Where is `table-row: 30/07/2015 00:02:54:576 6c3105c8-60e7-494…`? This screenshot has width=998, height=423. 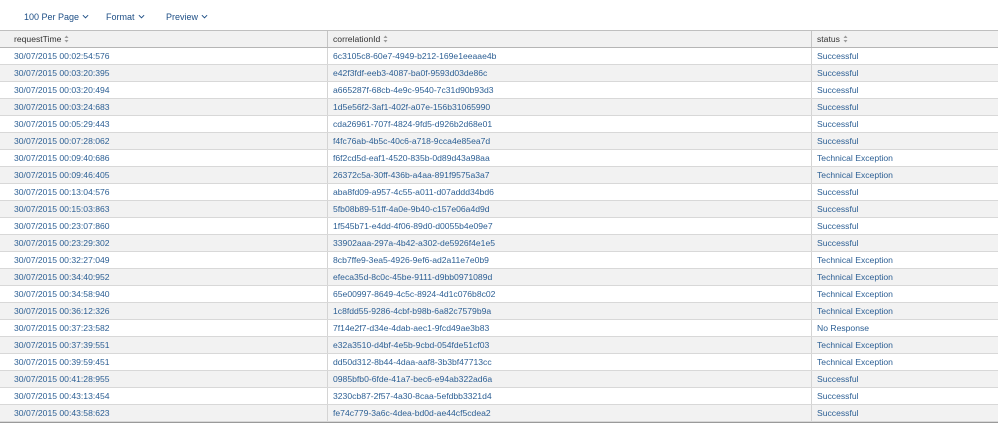 table-row: 30/07/2015 00:02:54:576 6c3105c8-60e7-494… is located at coordinates (499, 56).